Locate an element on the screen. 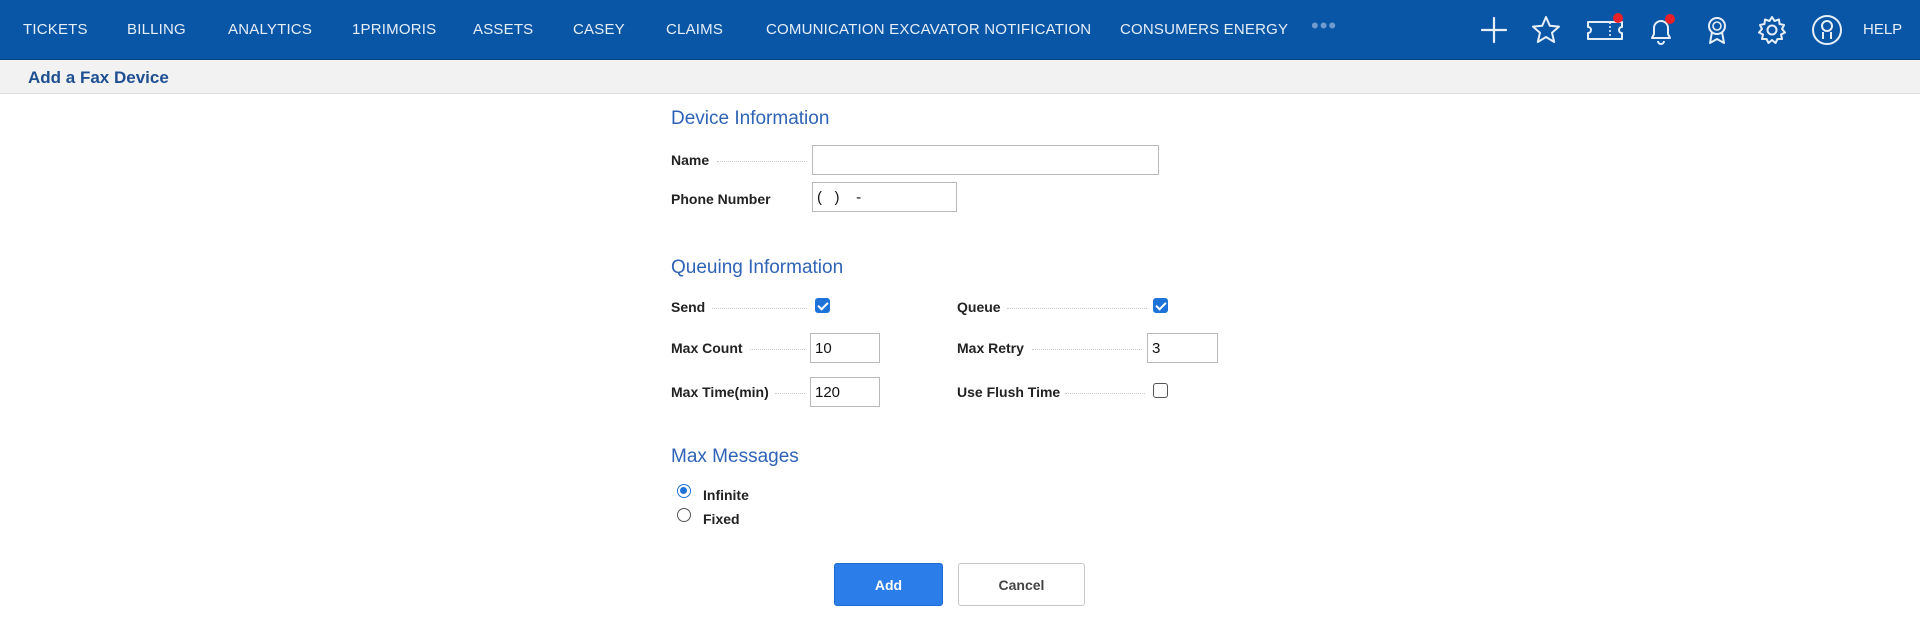 This screenshot has height=628, width=1920. page-header-bar: Add a Fax Device is located at coordinates (960, 77).